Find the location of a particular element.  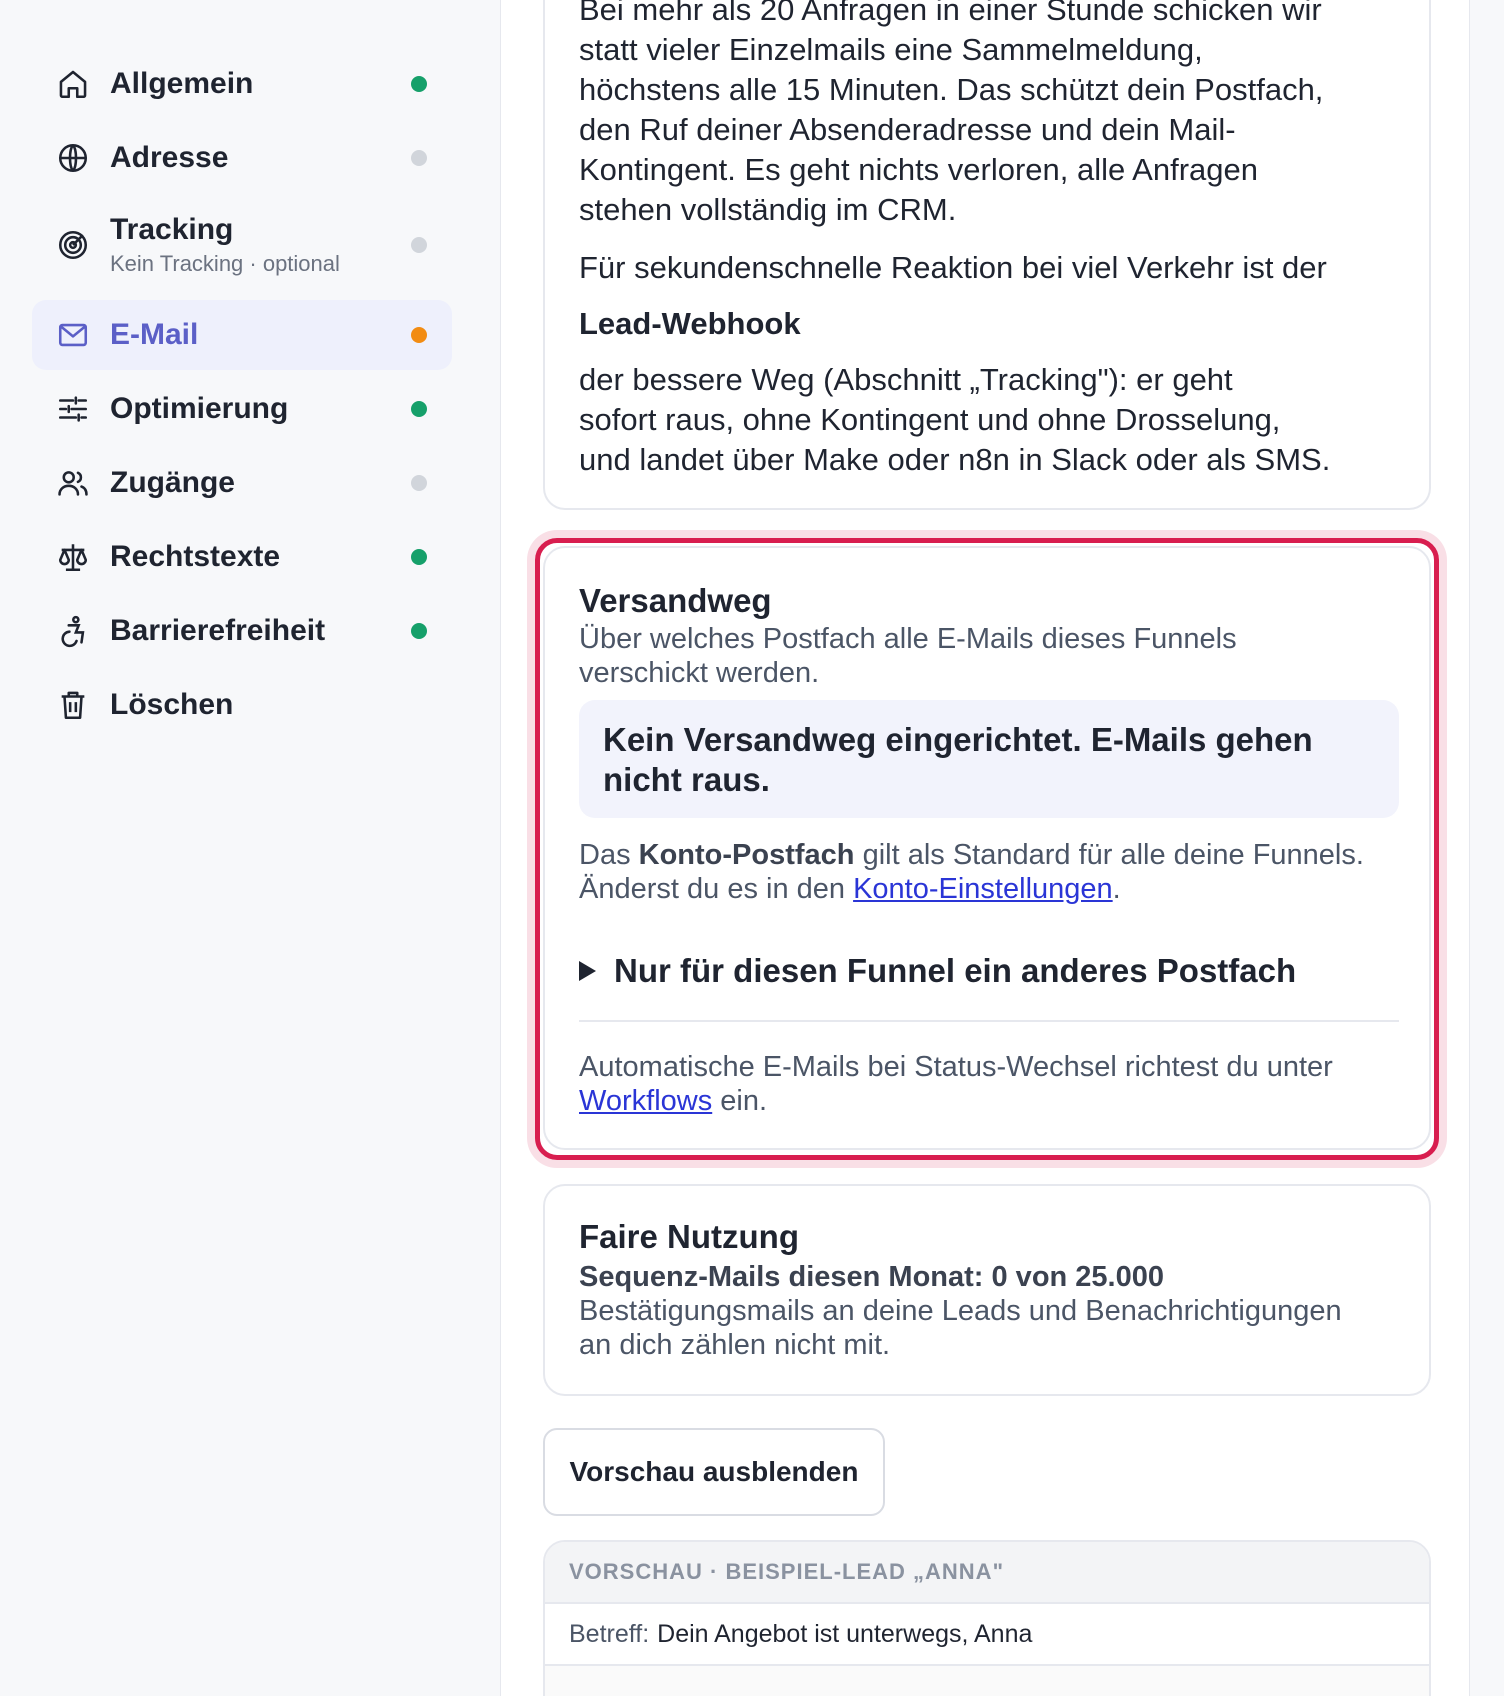

account-settings-link: Konto-Einstellungen is located at coordinates (983, 889).